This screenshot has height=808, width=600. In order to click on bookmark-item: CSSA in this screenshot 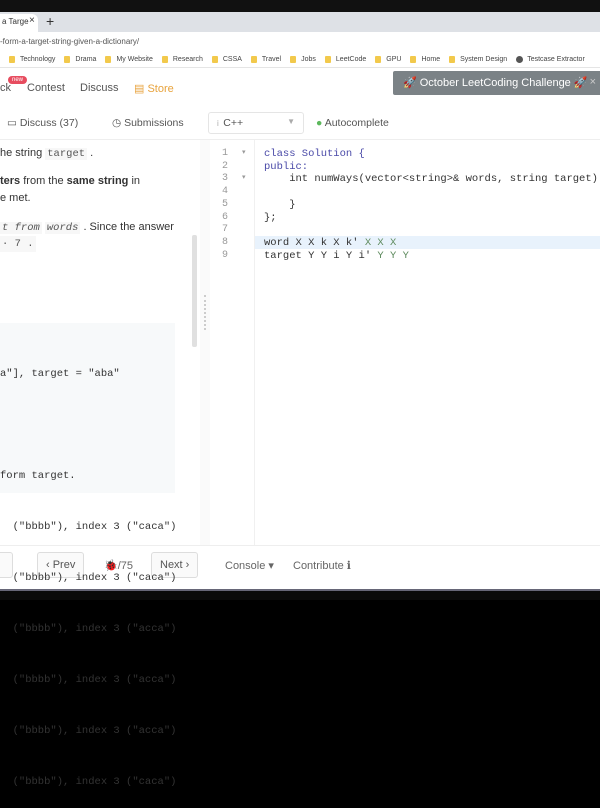, I will do `click(226, 59)`.